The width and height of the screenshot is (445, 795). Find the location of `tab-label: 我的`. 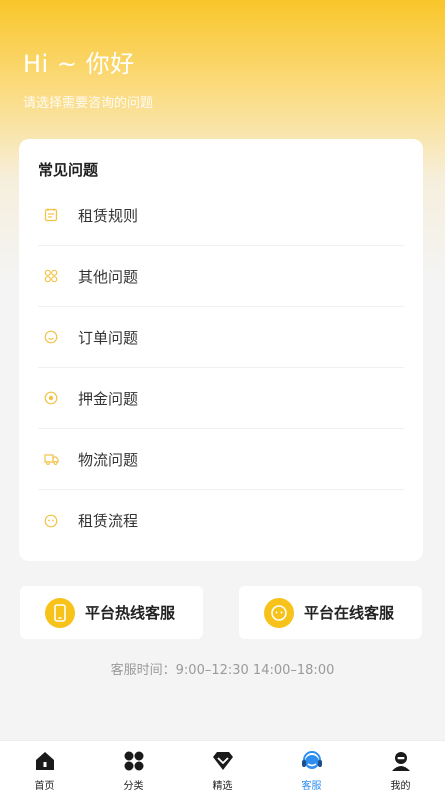

tab-label: 我的 is located at coordinates (400, 786).